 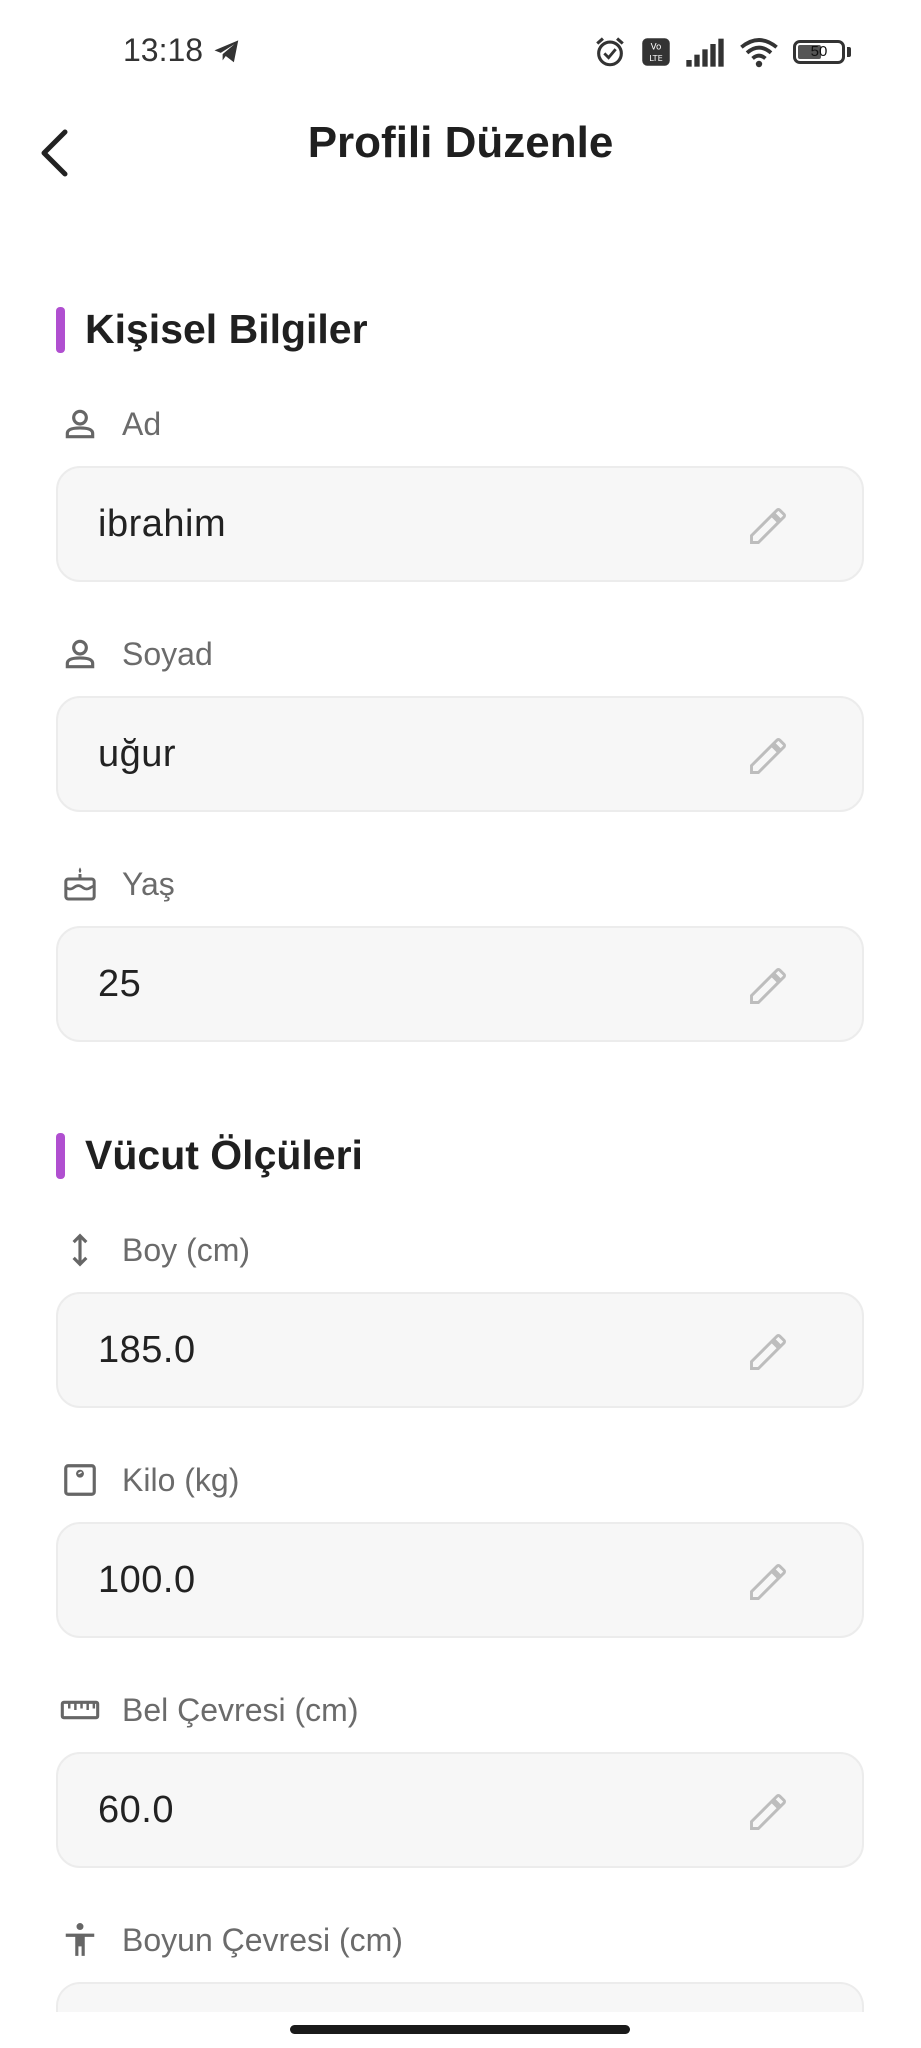 I want to click on age-field: 25, so click(x=460, y=984).